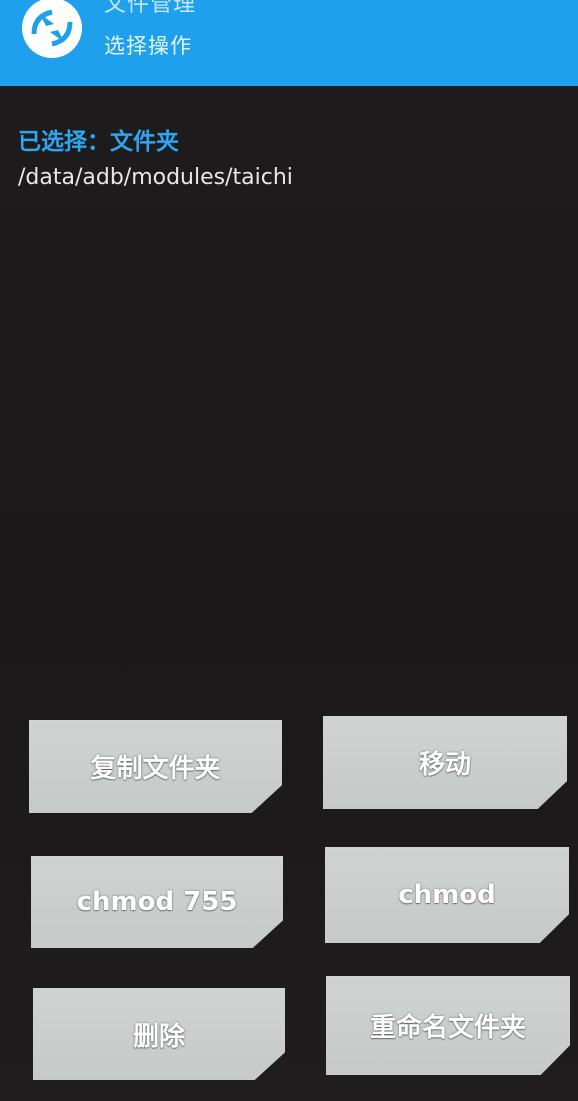 The height and width of the screenshot is (1101, 578). I want to click on rename-folder-button: 重命名文件夹, so click(448, 1025).